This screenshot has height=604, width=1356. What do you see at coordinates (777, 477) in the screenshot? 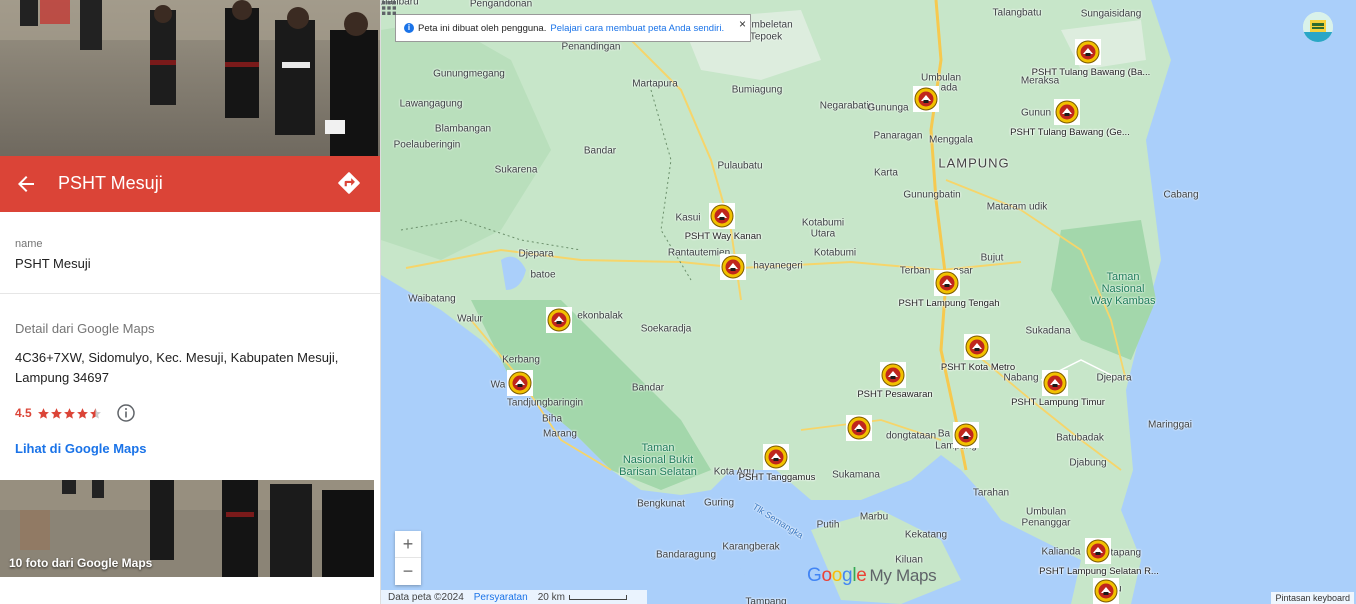
I see `marker-label: PSHT Tanggamus` at bounding box center [777, 477].